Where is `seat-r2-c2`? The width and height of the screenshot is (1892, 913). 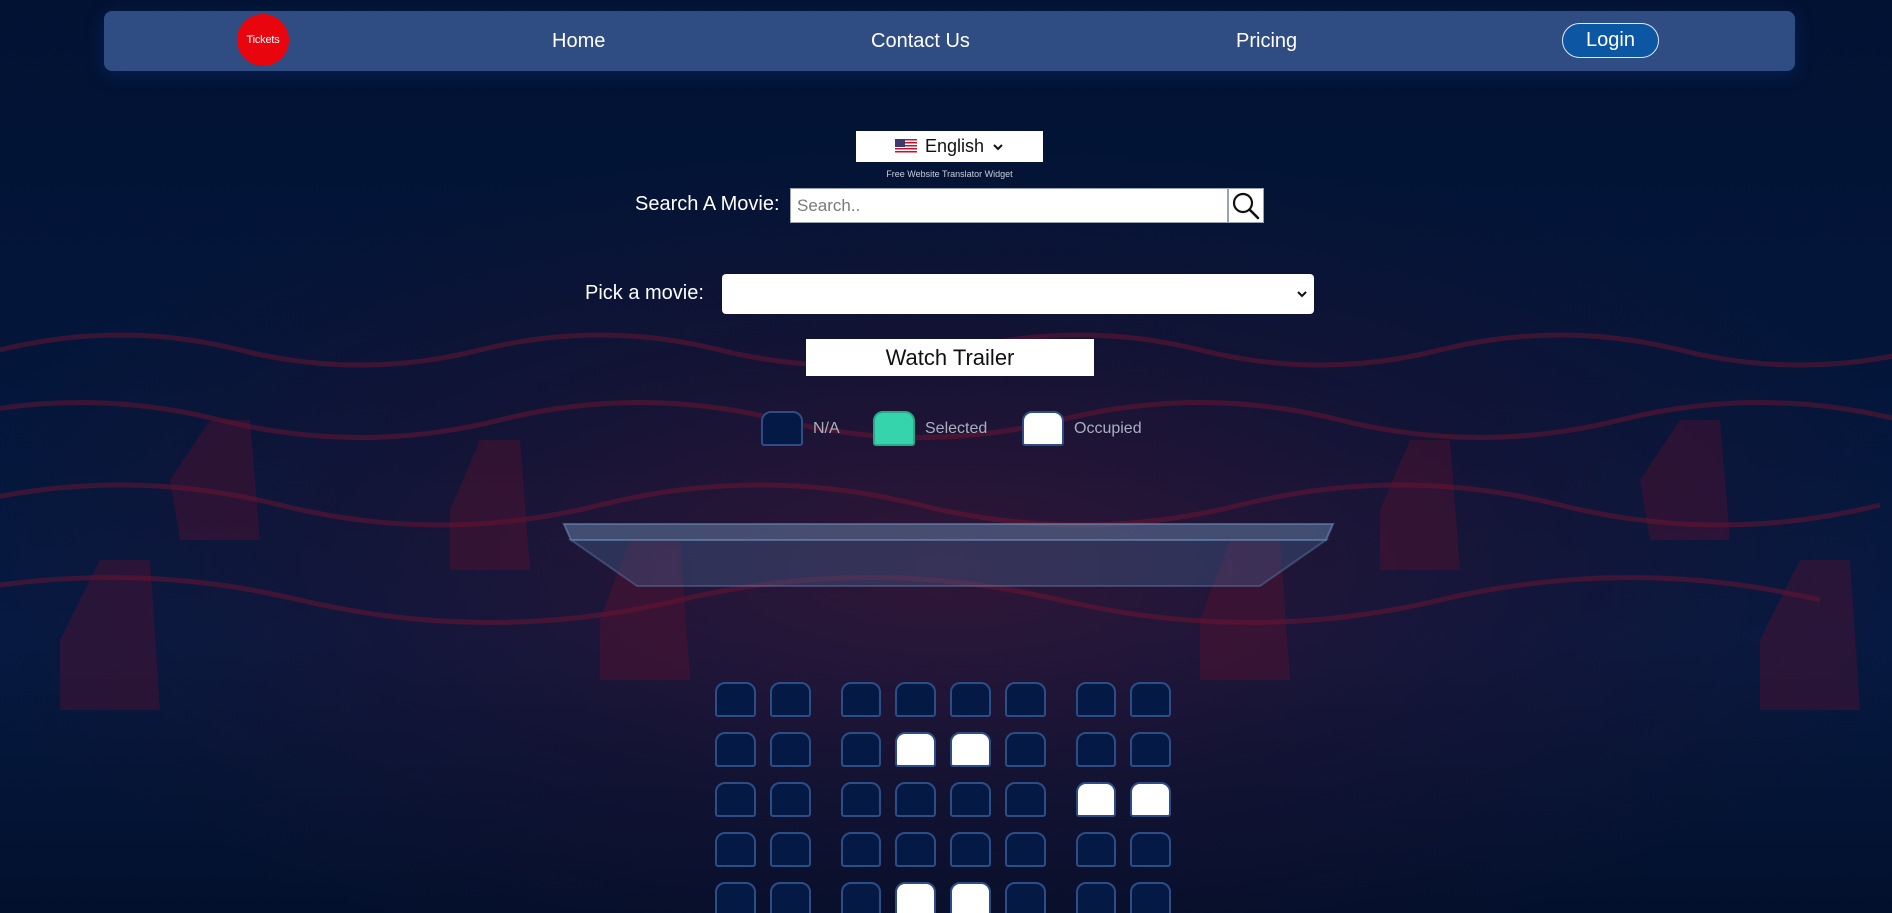
seat-r2-c2 is located at coordinates (790, 749).